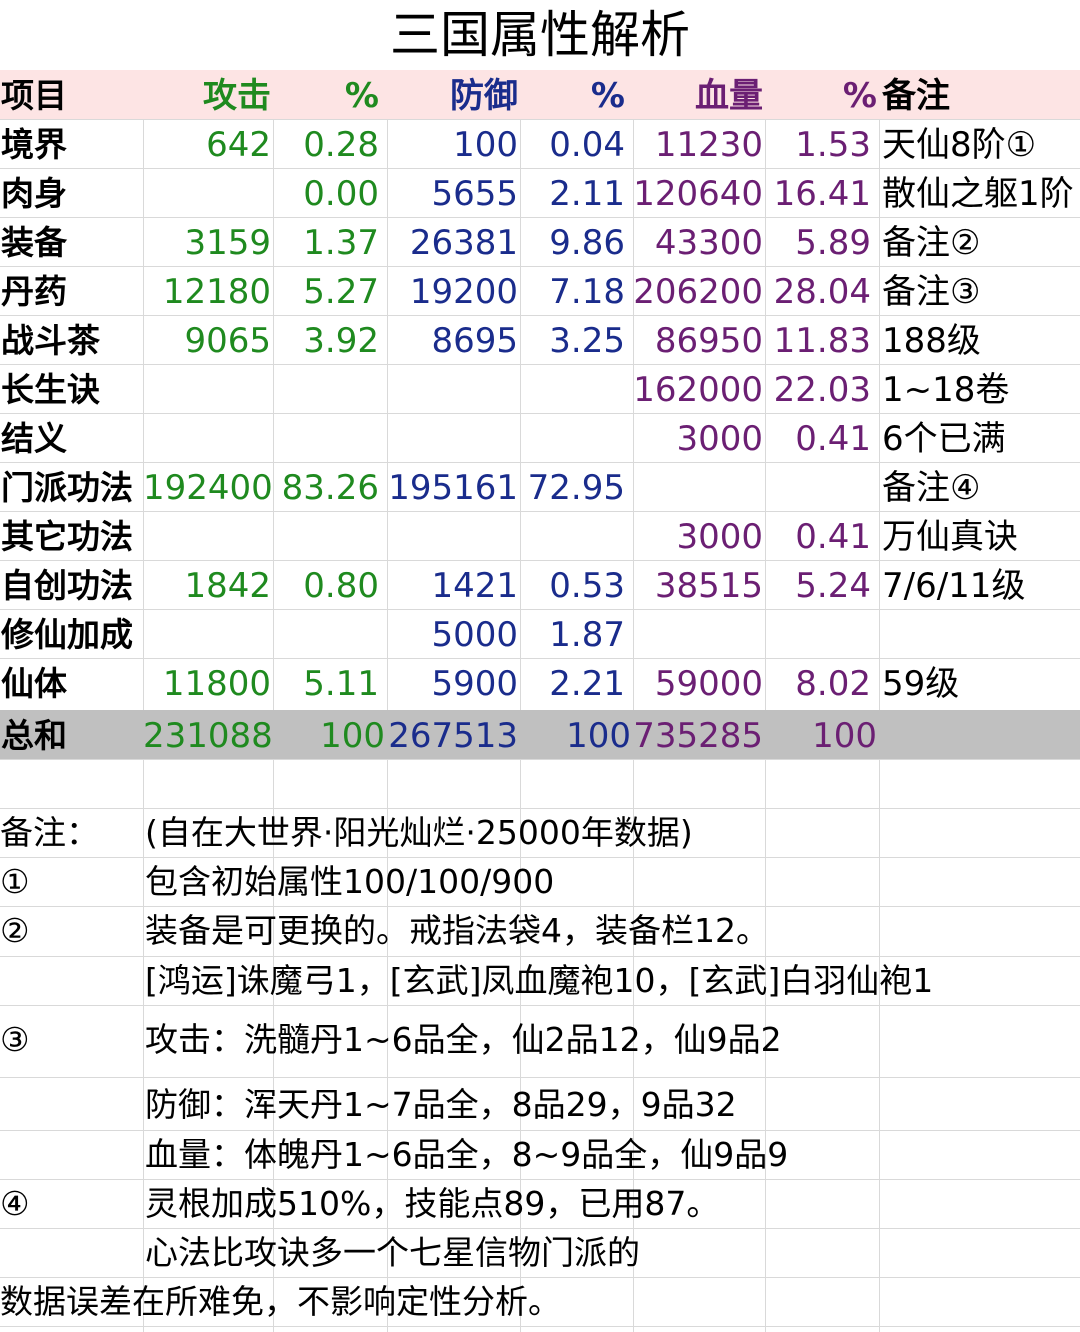 This screenshot has height=1332, width=1080. Describe the element at coordinates (540, 143) in the screenshot. I see `table-row: 境界 642 0.28 100 0.04 11230 1.53 天仙8阶①` at that location.